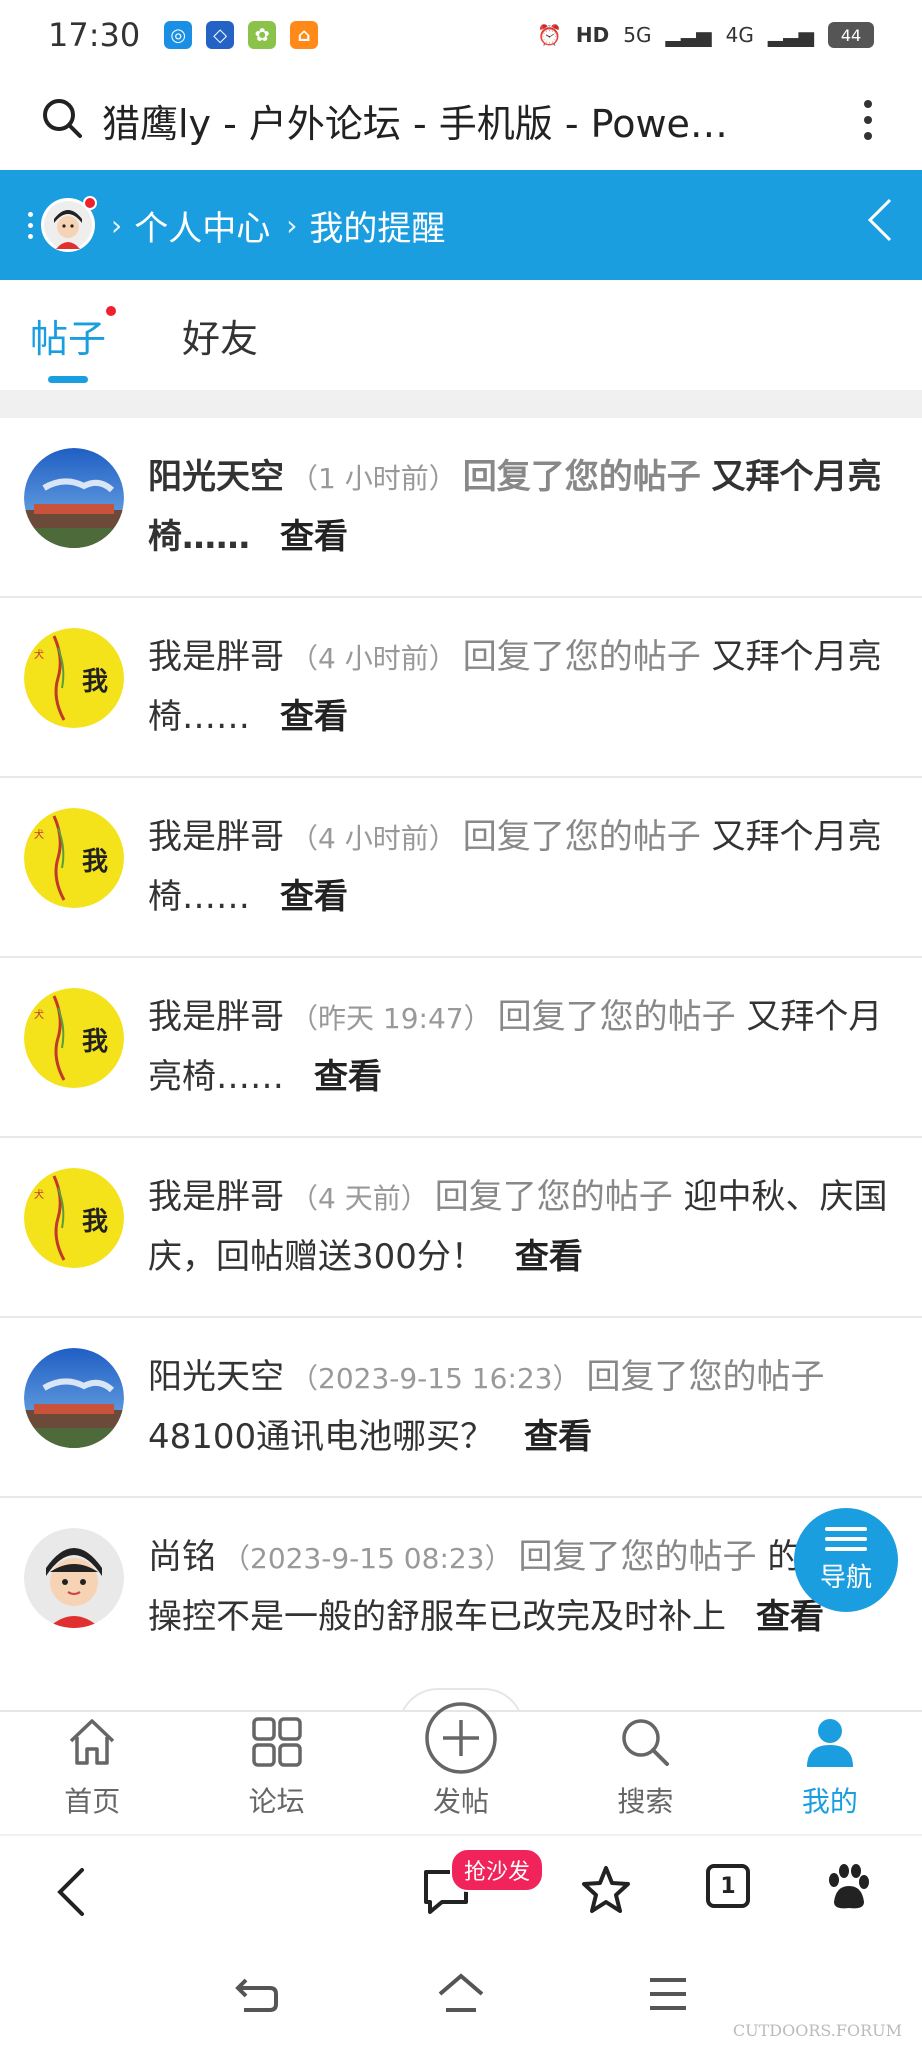  What do you see at coordinates (276, 1801) in the screenshot?
I see `nav-forum-label: 论坛` at bounding box center [276, 1801].